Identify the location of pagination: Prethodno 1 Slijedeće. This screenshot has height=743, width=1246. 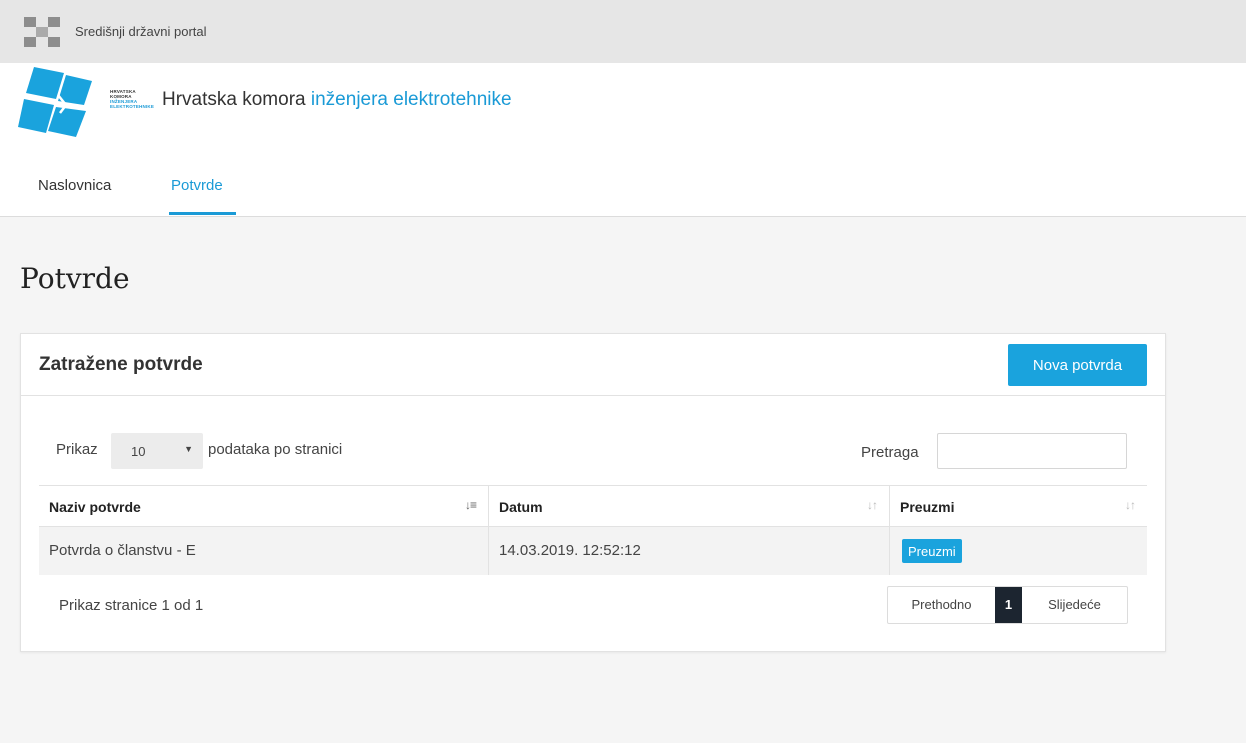
(1007, 605).